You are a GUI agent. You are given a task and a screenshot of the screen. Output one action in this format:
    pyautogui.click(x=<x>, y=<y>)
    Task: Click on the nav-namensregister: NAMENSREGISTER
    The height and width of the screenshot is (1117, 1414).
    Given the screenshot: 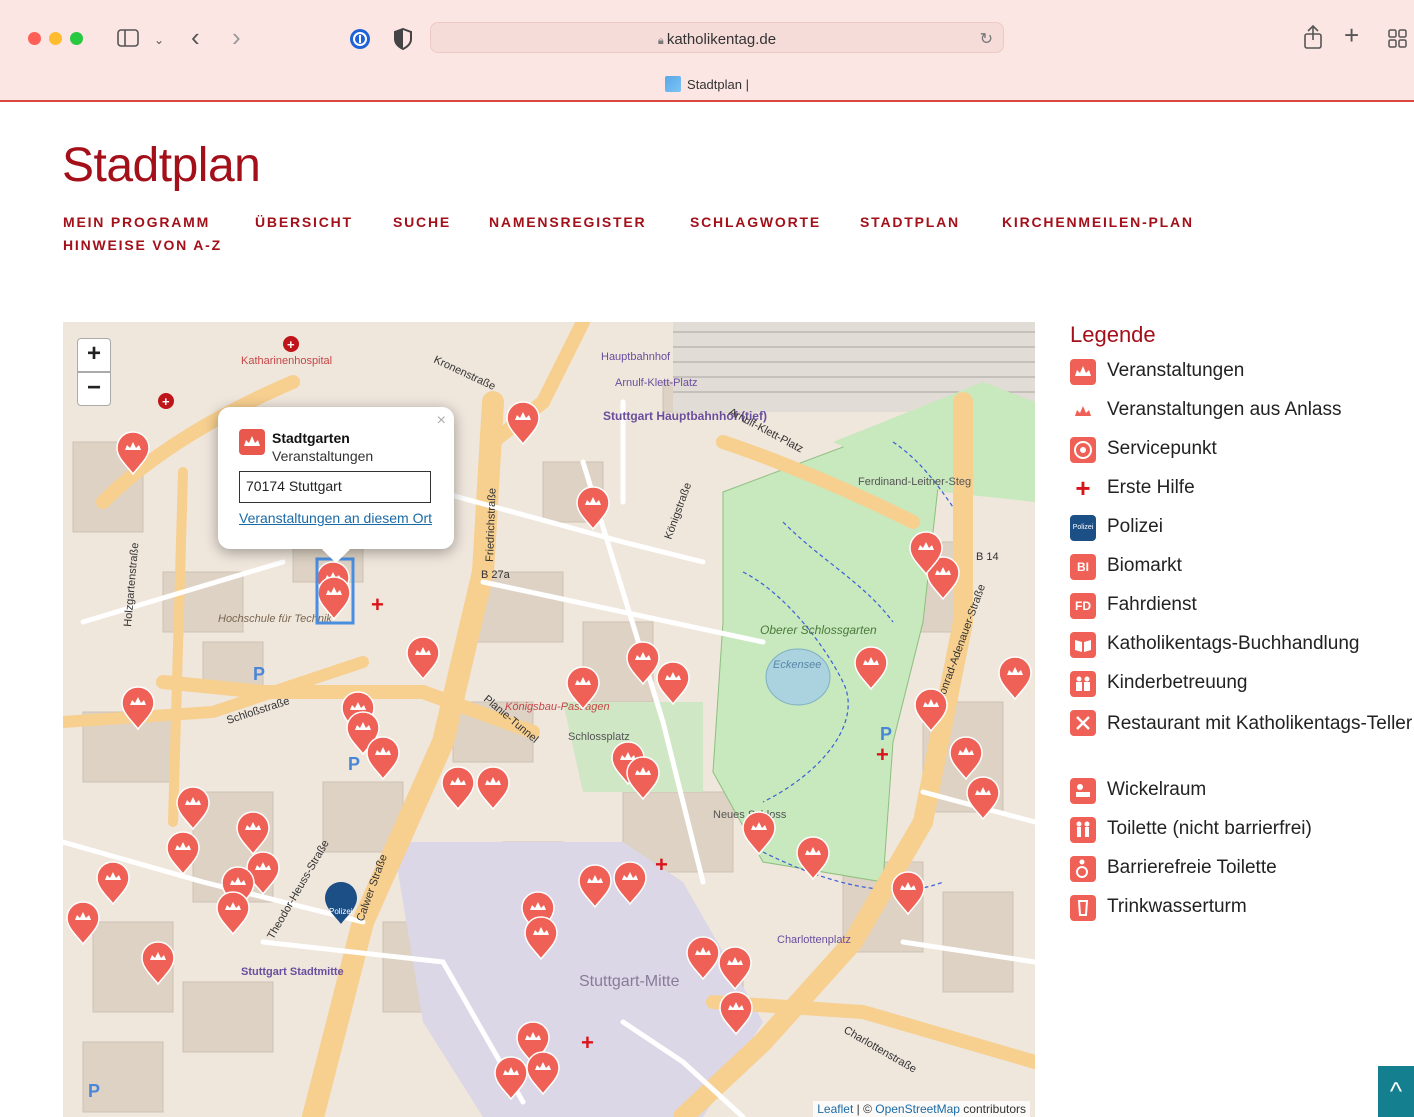 What is the action you would take?
    pyautogui.click(x=567, y=222)
    